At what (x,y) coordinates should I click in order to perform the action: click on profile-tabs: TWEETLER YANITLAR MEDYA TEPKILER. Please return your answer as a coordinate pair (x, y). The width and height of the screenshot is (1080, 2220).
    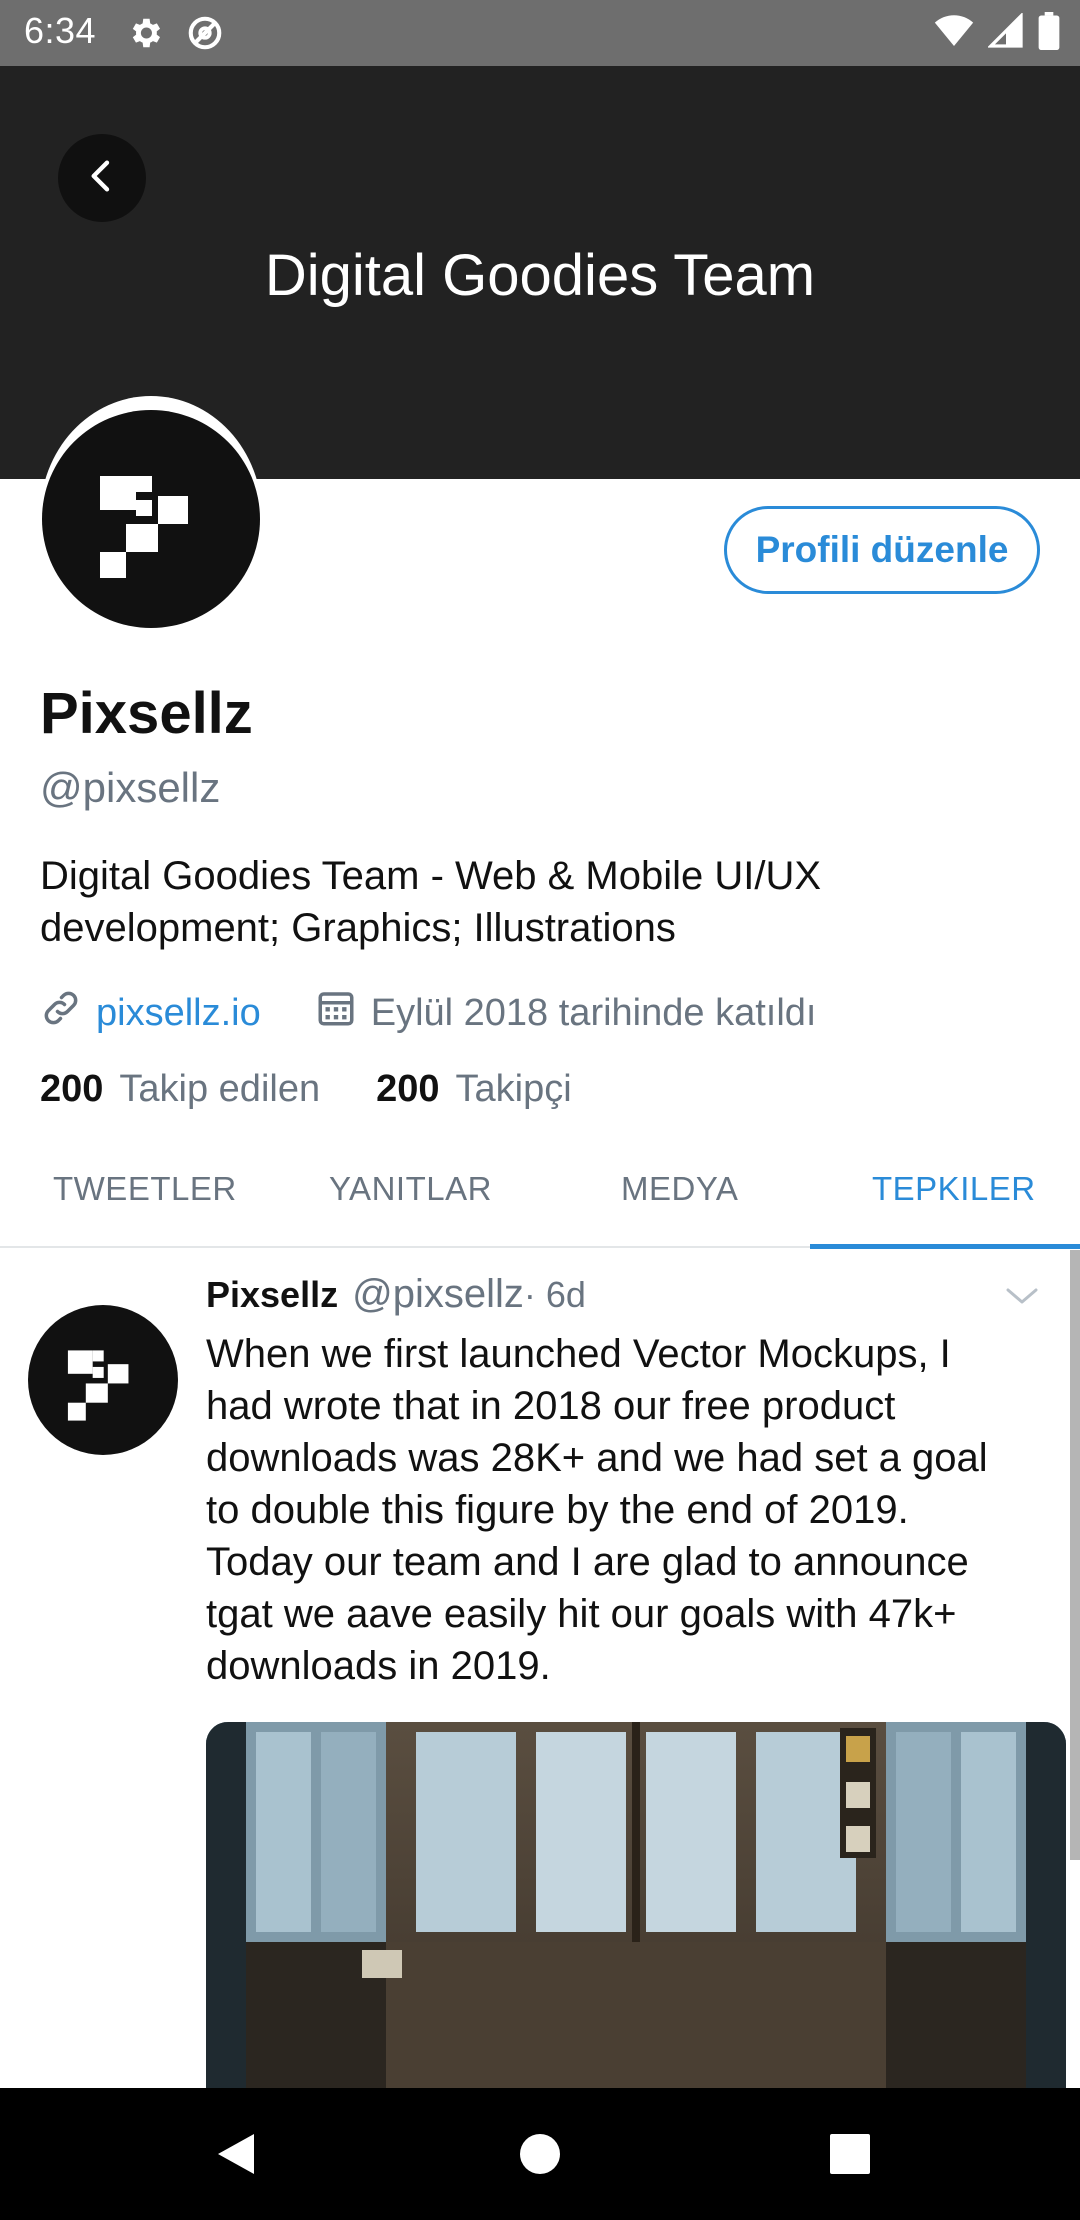
    Looking at the image, I should click on (540, 1193).